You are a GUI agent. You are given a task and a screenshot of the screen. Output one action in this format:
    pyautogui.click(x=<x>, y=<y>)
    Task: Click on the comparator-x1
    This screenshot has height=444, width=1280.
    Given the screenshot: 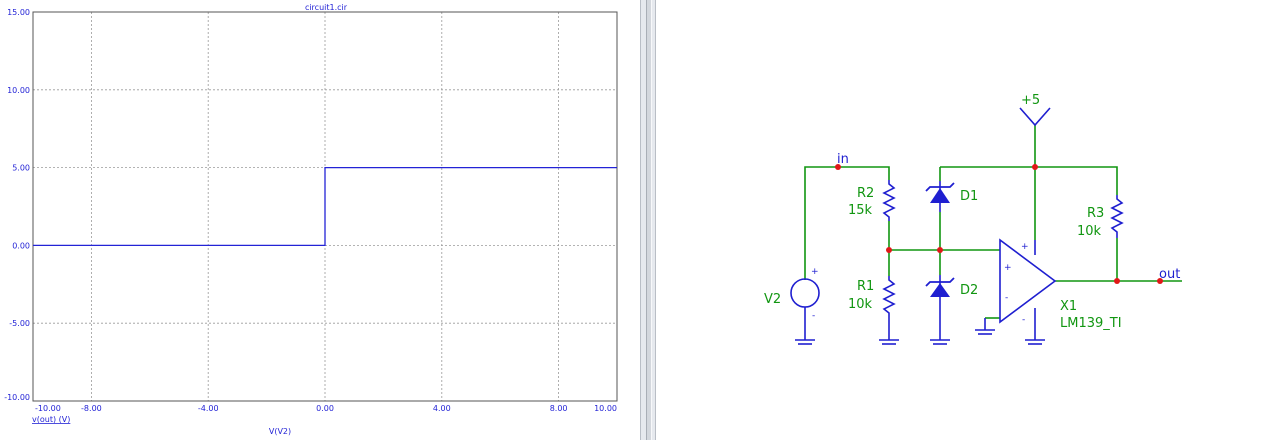 What is the action you would take?
    pyautogui.click(x=1020, y=289)
    